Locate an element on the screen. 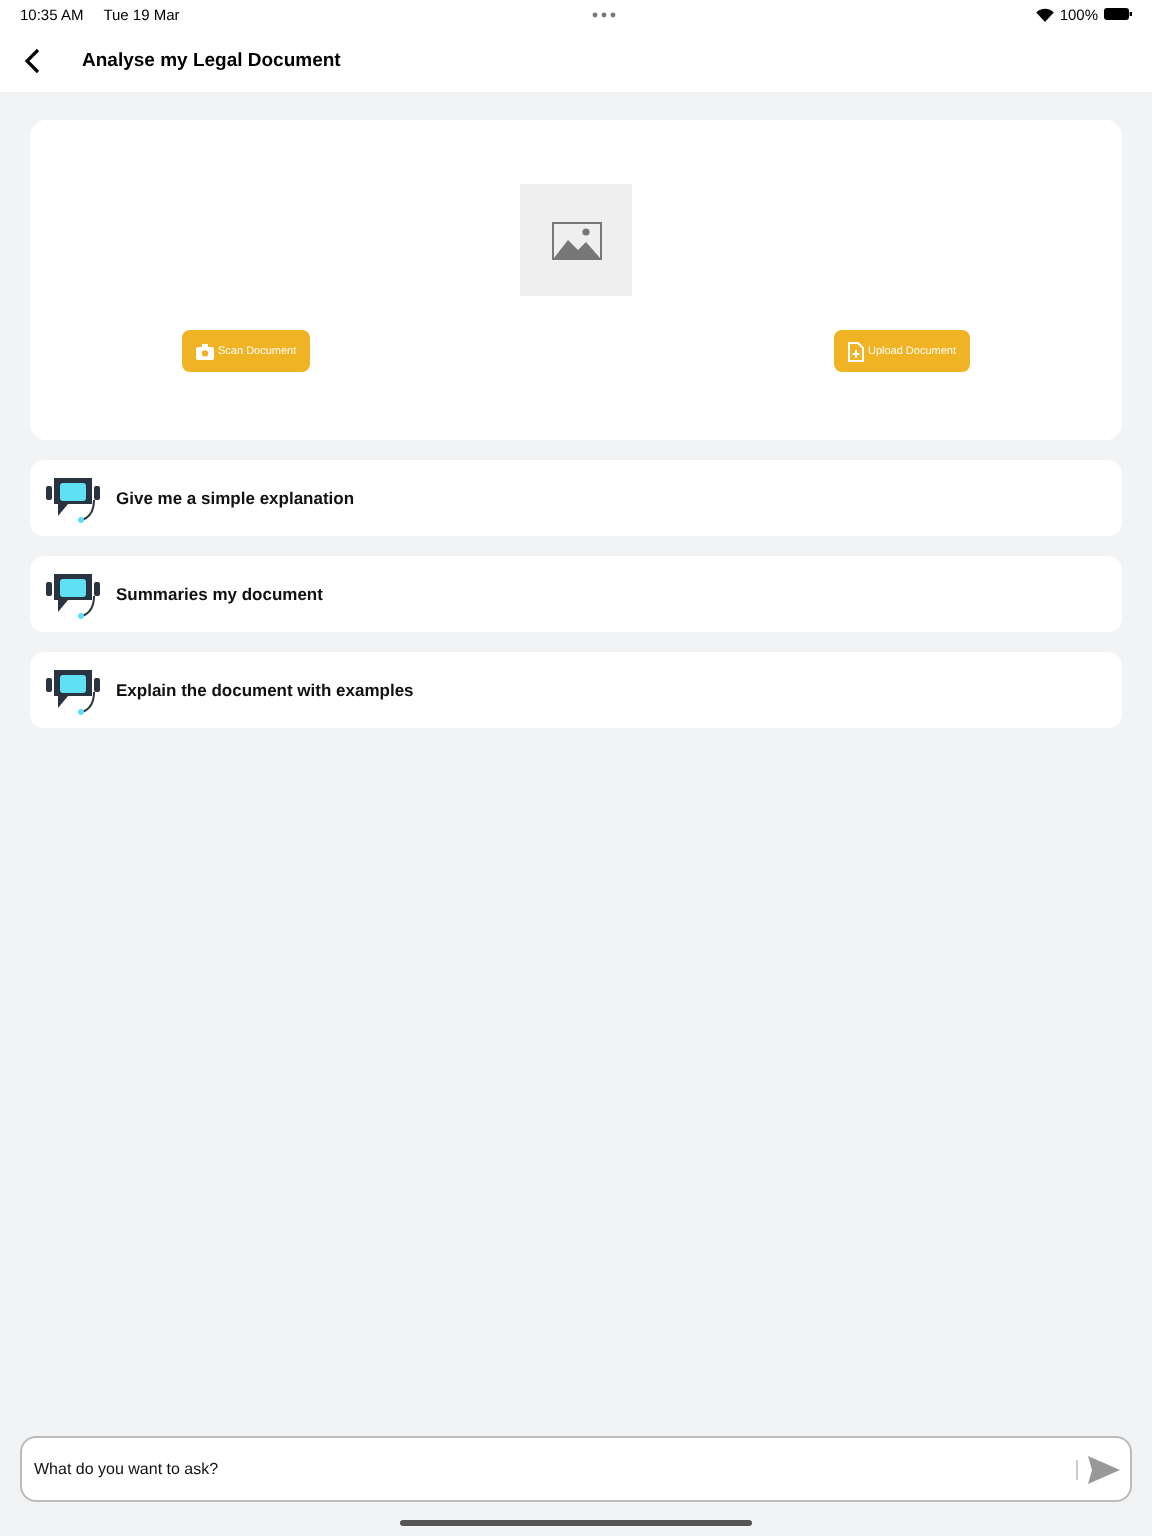 This screenshot has height=1536, width=1152. prompt-suggestion: Summaries my document is located at coordinates (576, 594).